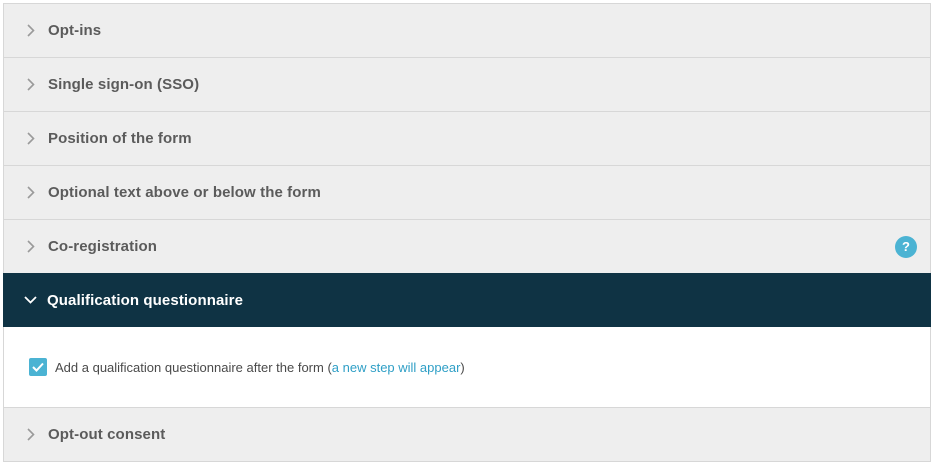 Image resolution: width=934 pixels, height=462 pixels. Describe the element at coordinates (120, 138) in the screenshot. I see `panel-title: Position of the form` at that location.